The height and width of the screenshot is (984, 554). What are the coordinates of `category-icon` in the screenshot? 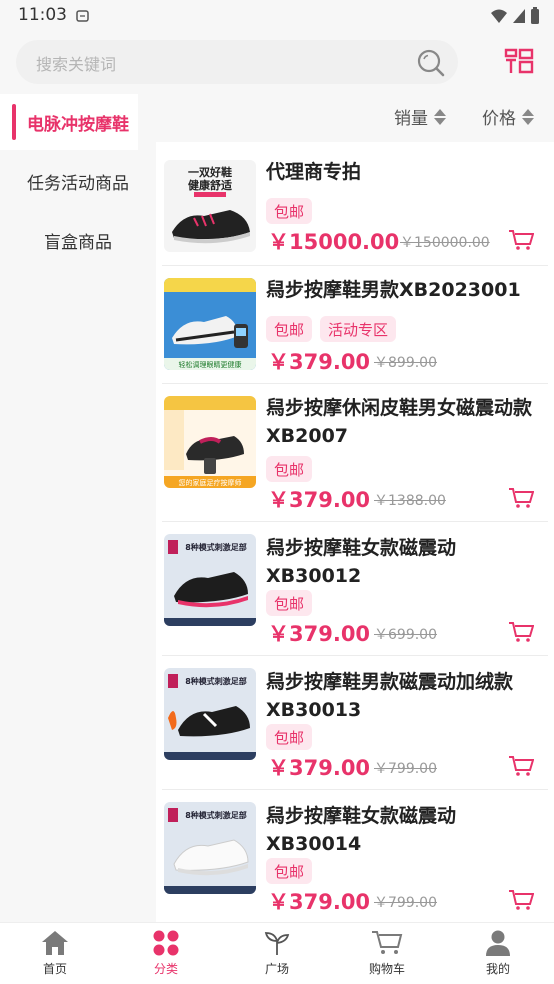 It's located at (166, 943).